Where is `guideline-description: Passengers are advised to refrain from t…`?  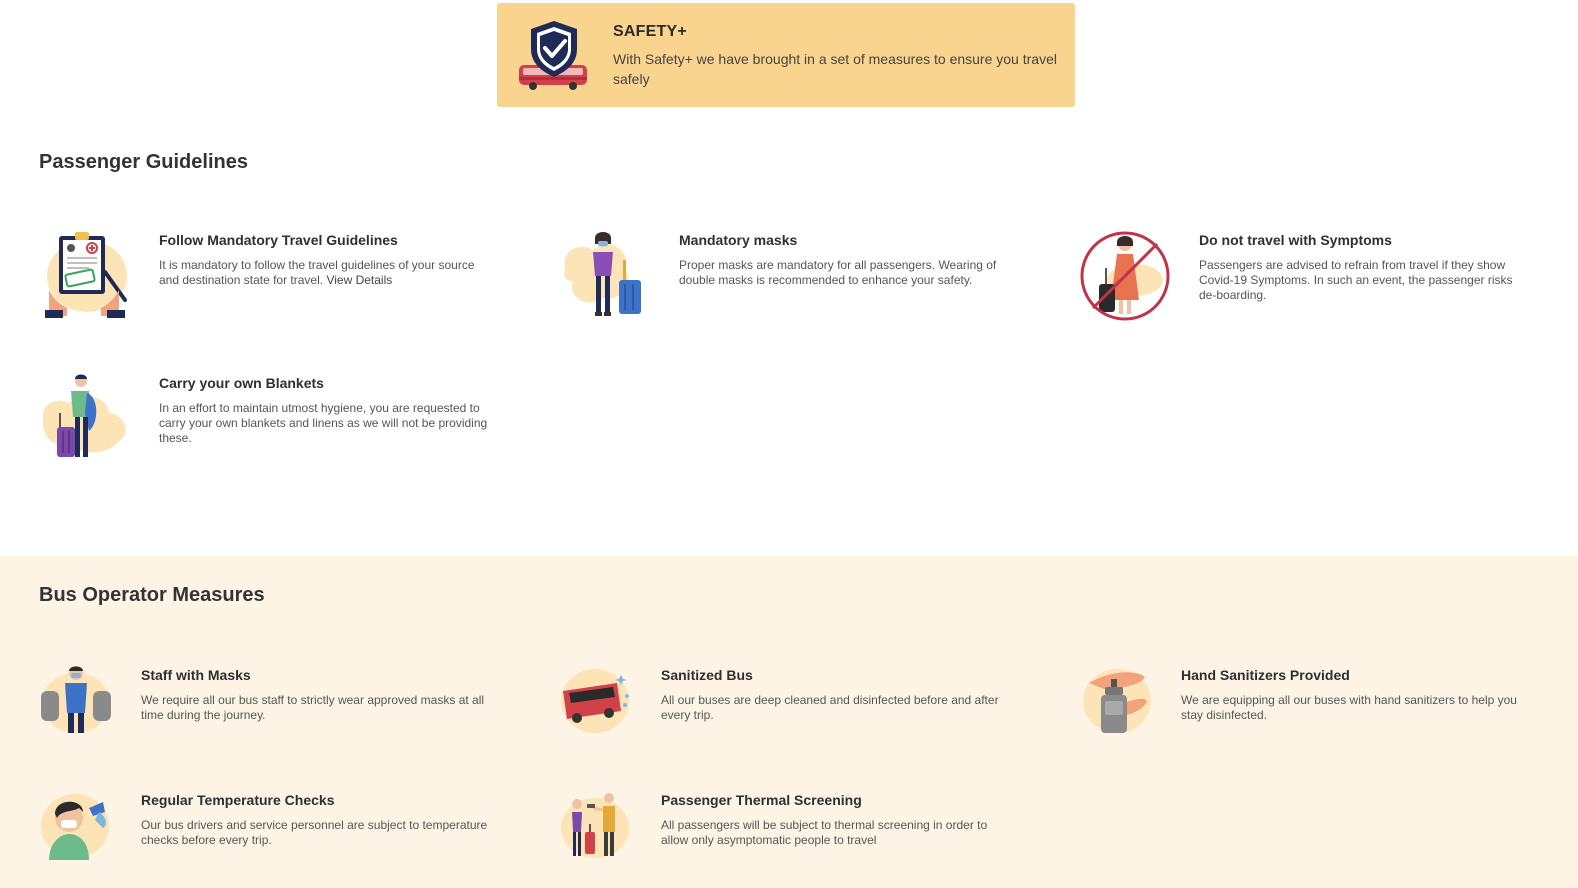
guideline-description: Passengers are advised to refrain from t… is located at coordinates (1356, 280).